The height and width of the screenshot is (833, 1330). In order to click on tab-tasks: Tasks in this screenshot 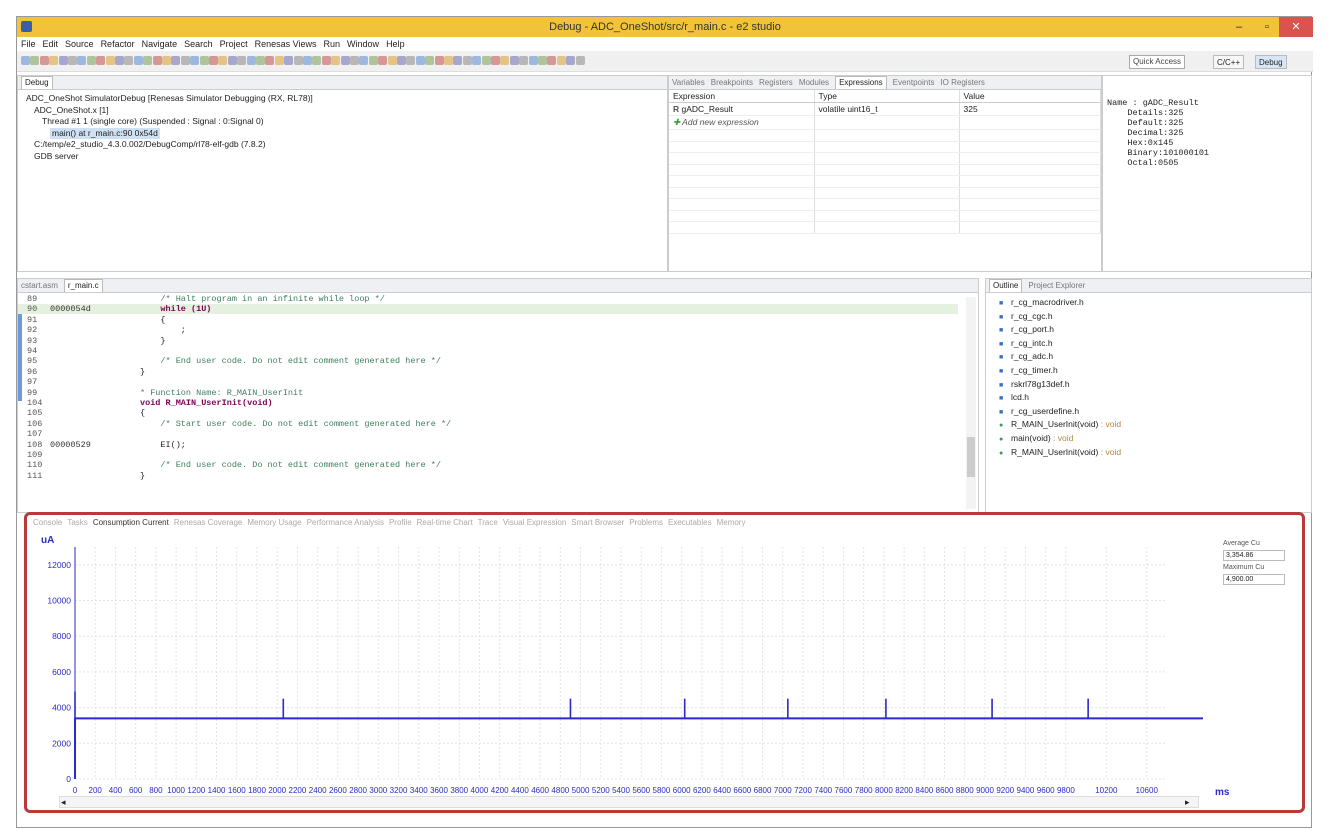, I will do `click(77, 522)`.